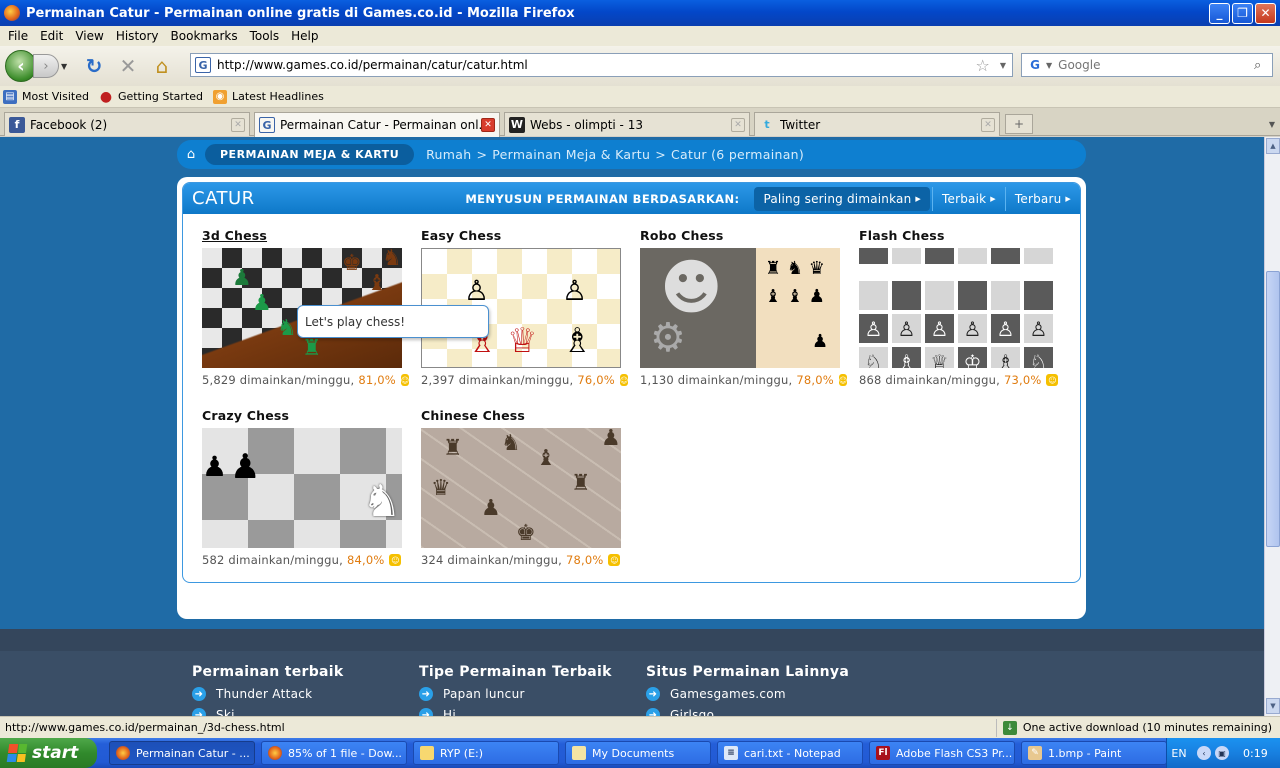  What do you see at coordinates (268, 96) in the screenshot?
I see `bookmark-latest-headlines: ◉ Latest Headlines` at bounding box center [268, 96].